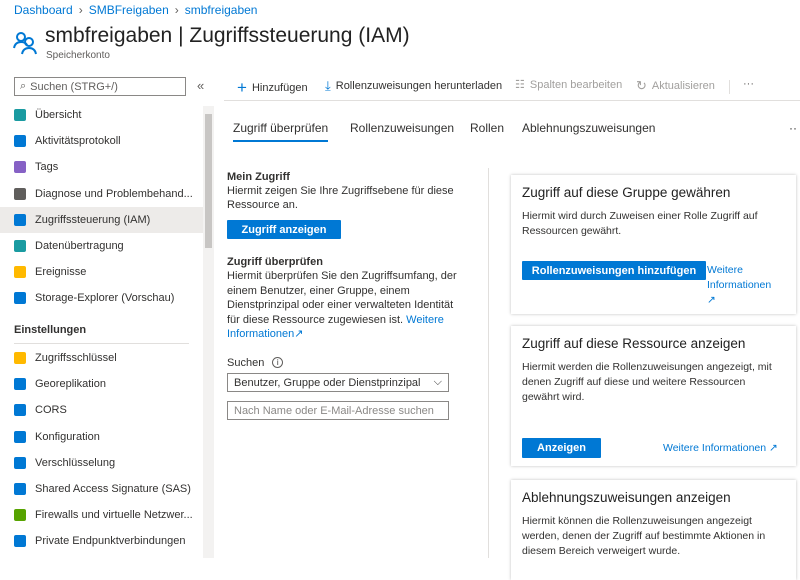 The width and height of the screenshot is (800, 580). I want to click on my-access-title: Mein Zugriff, so click(258, 177).